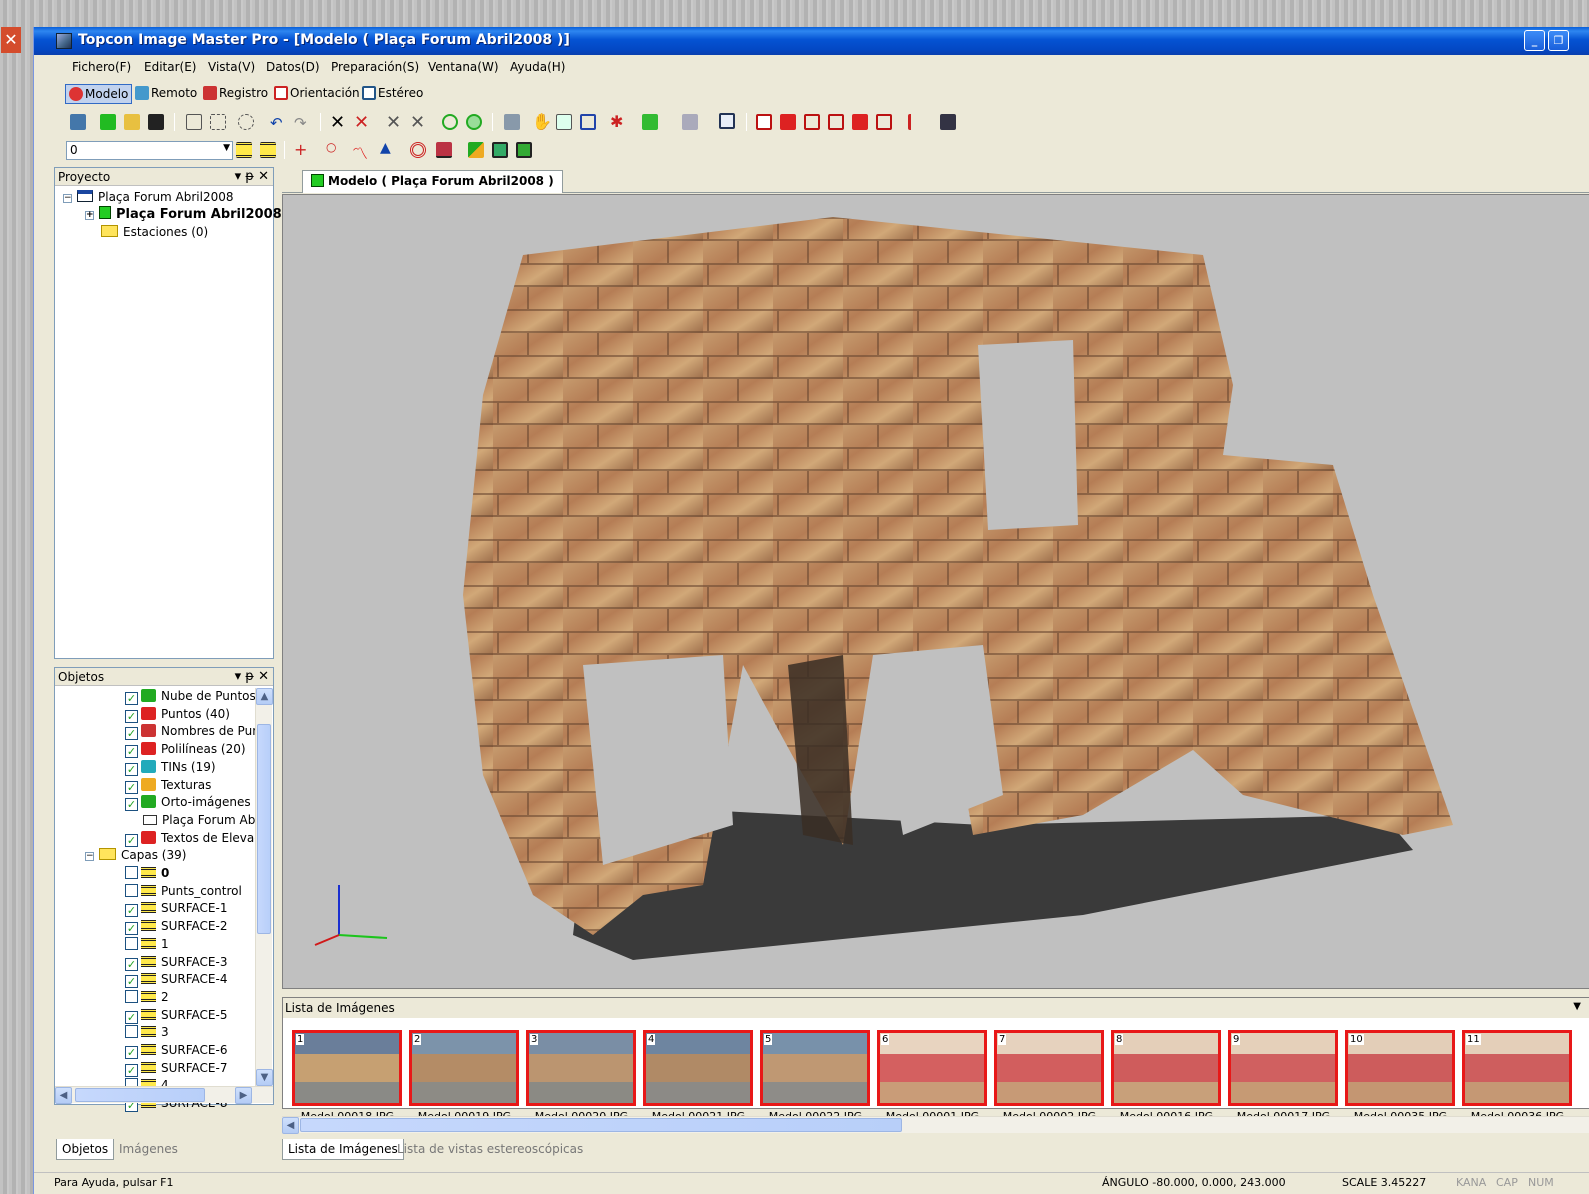  I want to click on layer-select: 0 ▼, so click(149, 150).